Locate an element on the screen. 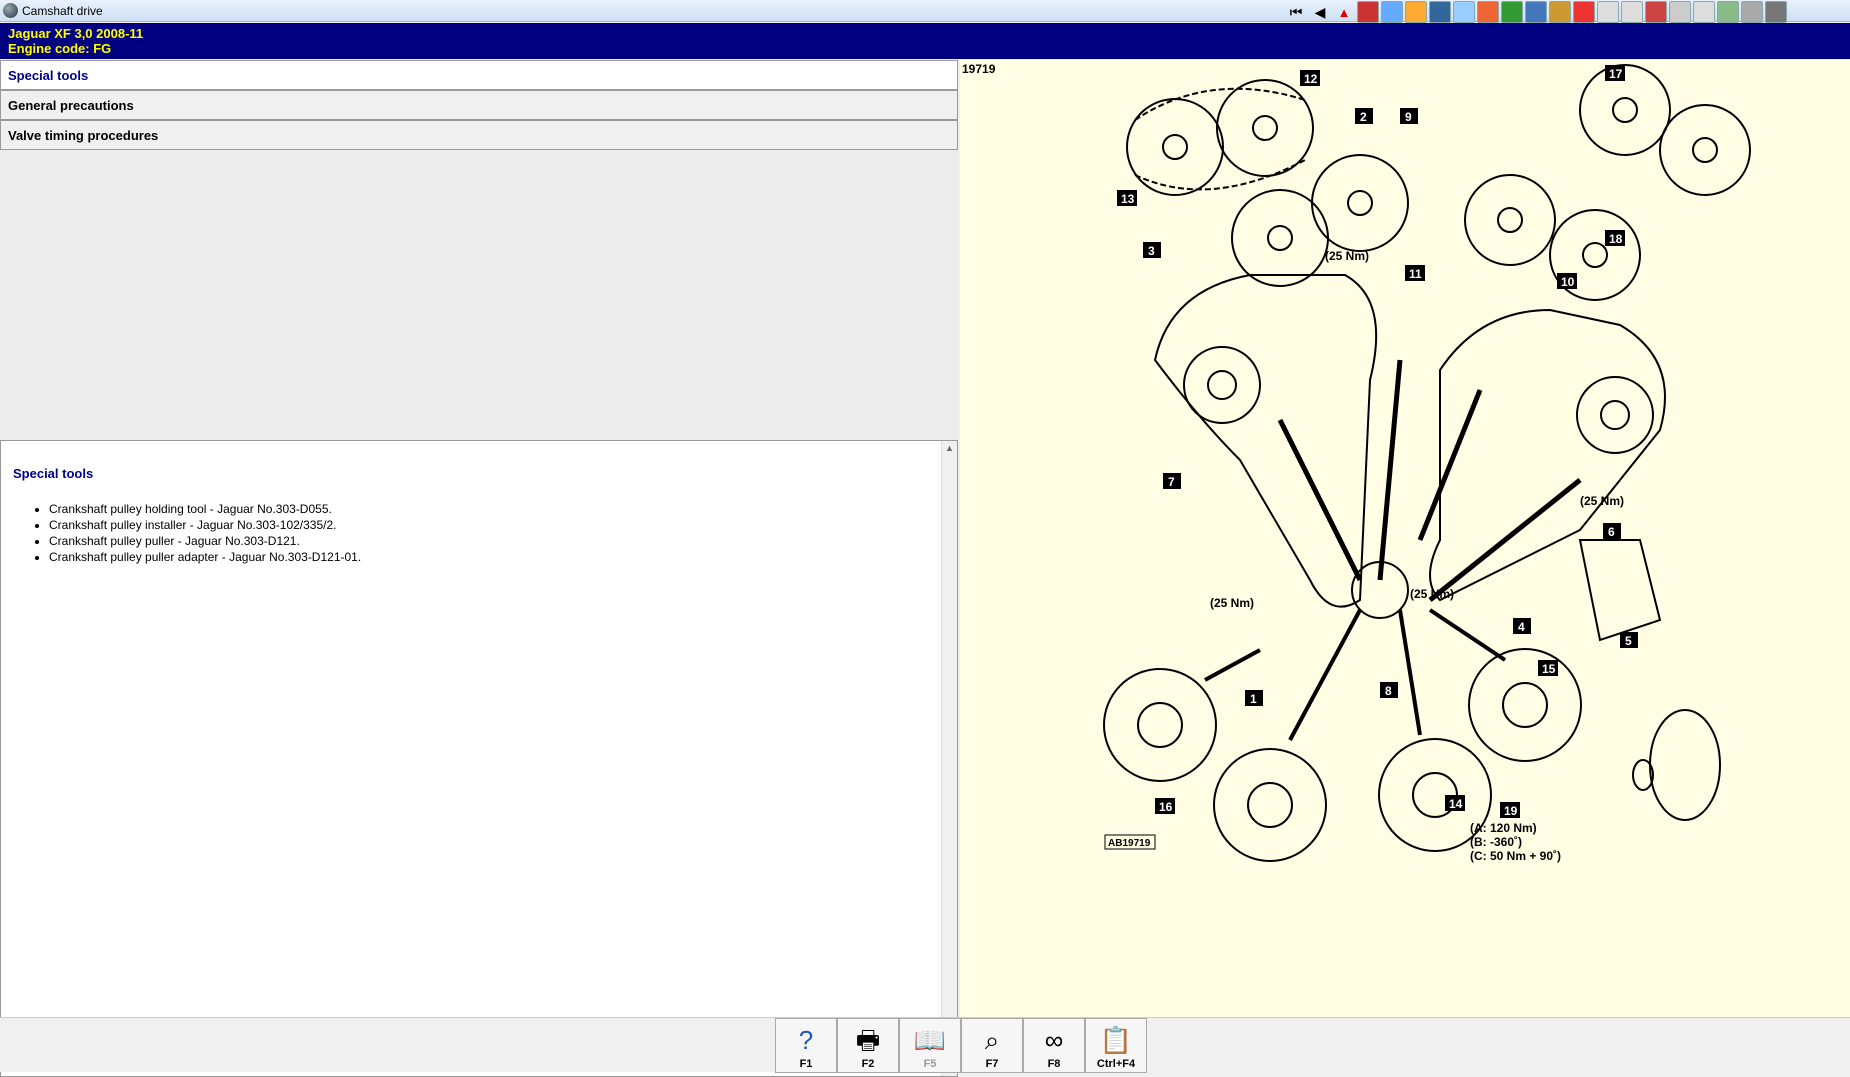 The width and height of the screenshot is (1850, 1077). warning-icon: ▲ is located at coordinates (1344, 12).